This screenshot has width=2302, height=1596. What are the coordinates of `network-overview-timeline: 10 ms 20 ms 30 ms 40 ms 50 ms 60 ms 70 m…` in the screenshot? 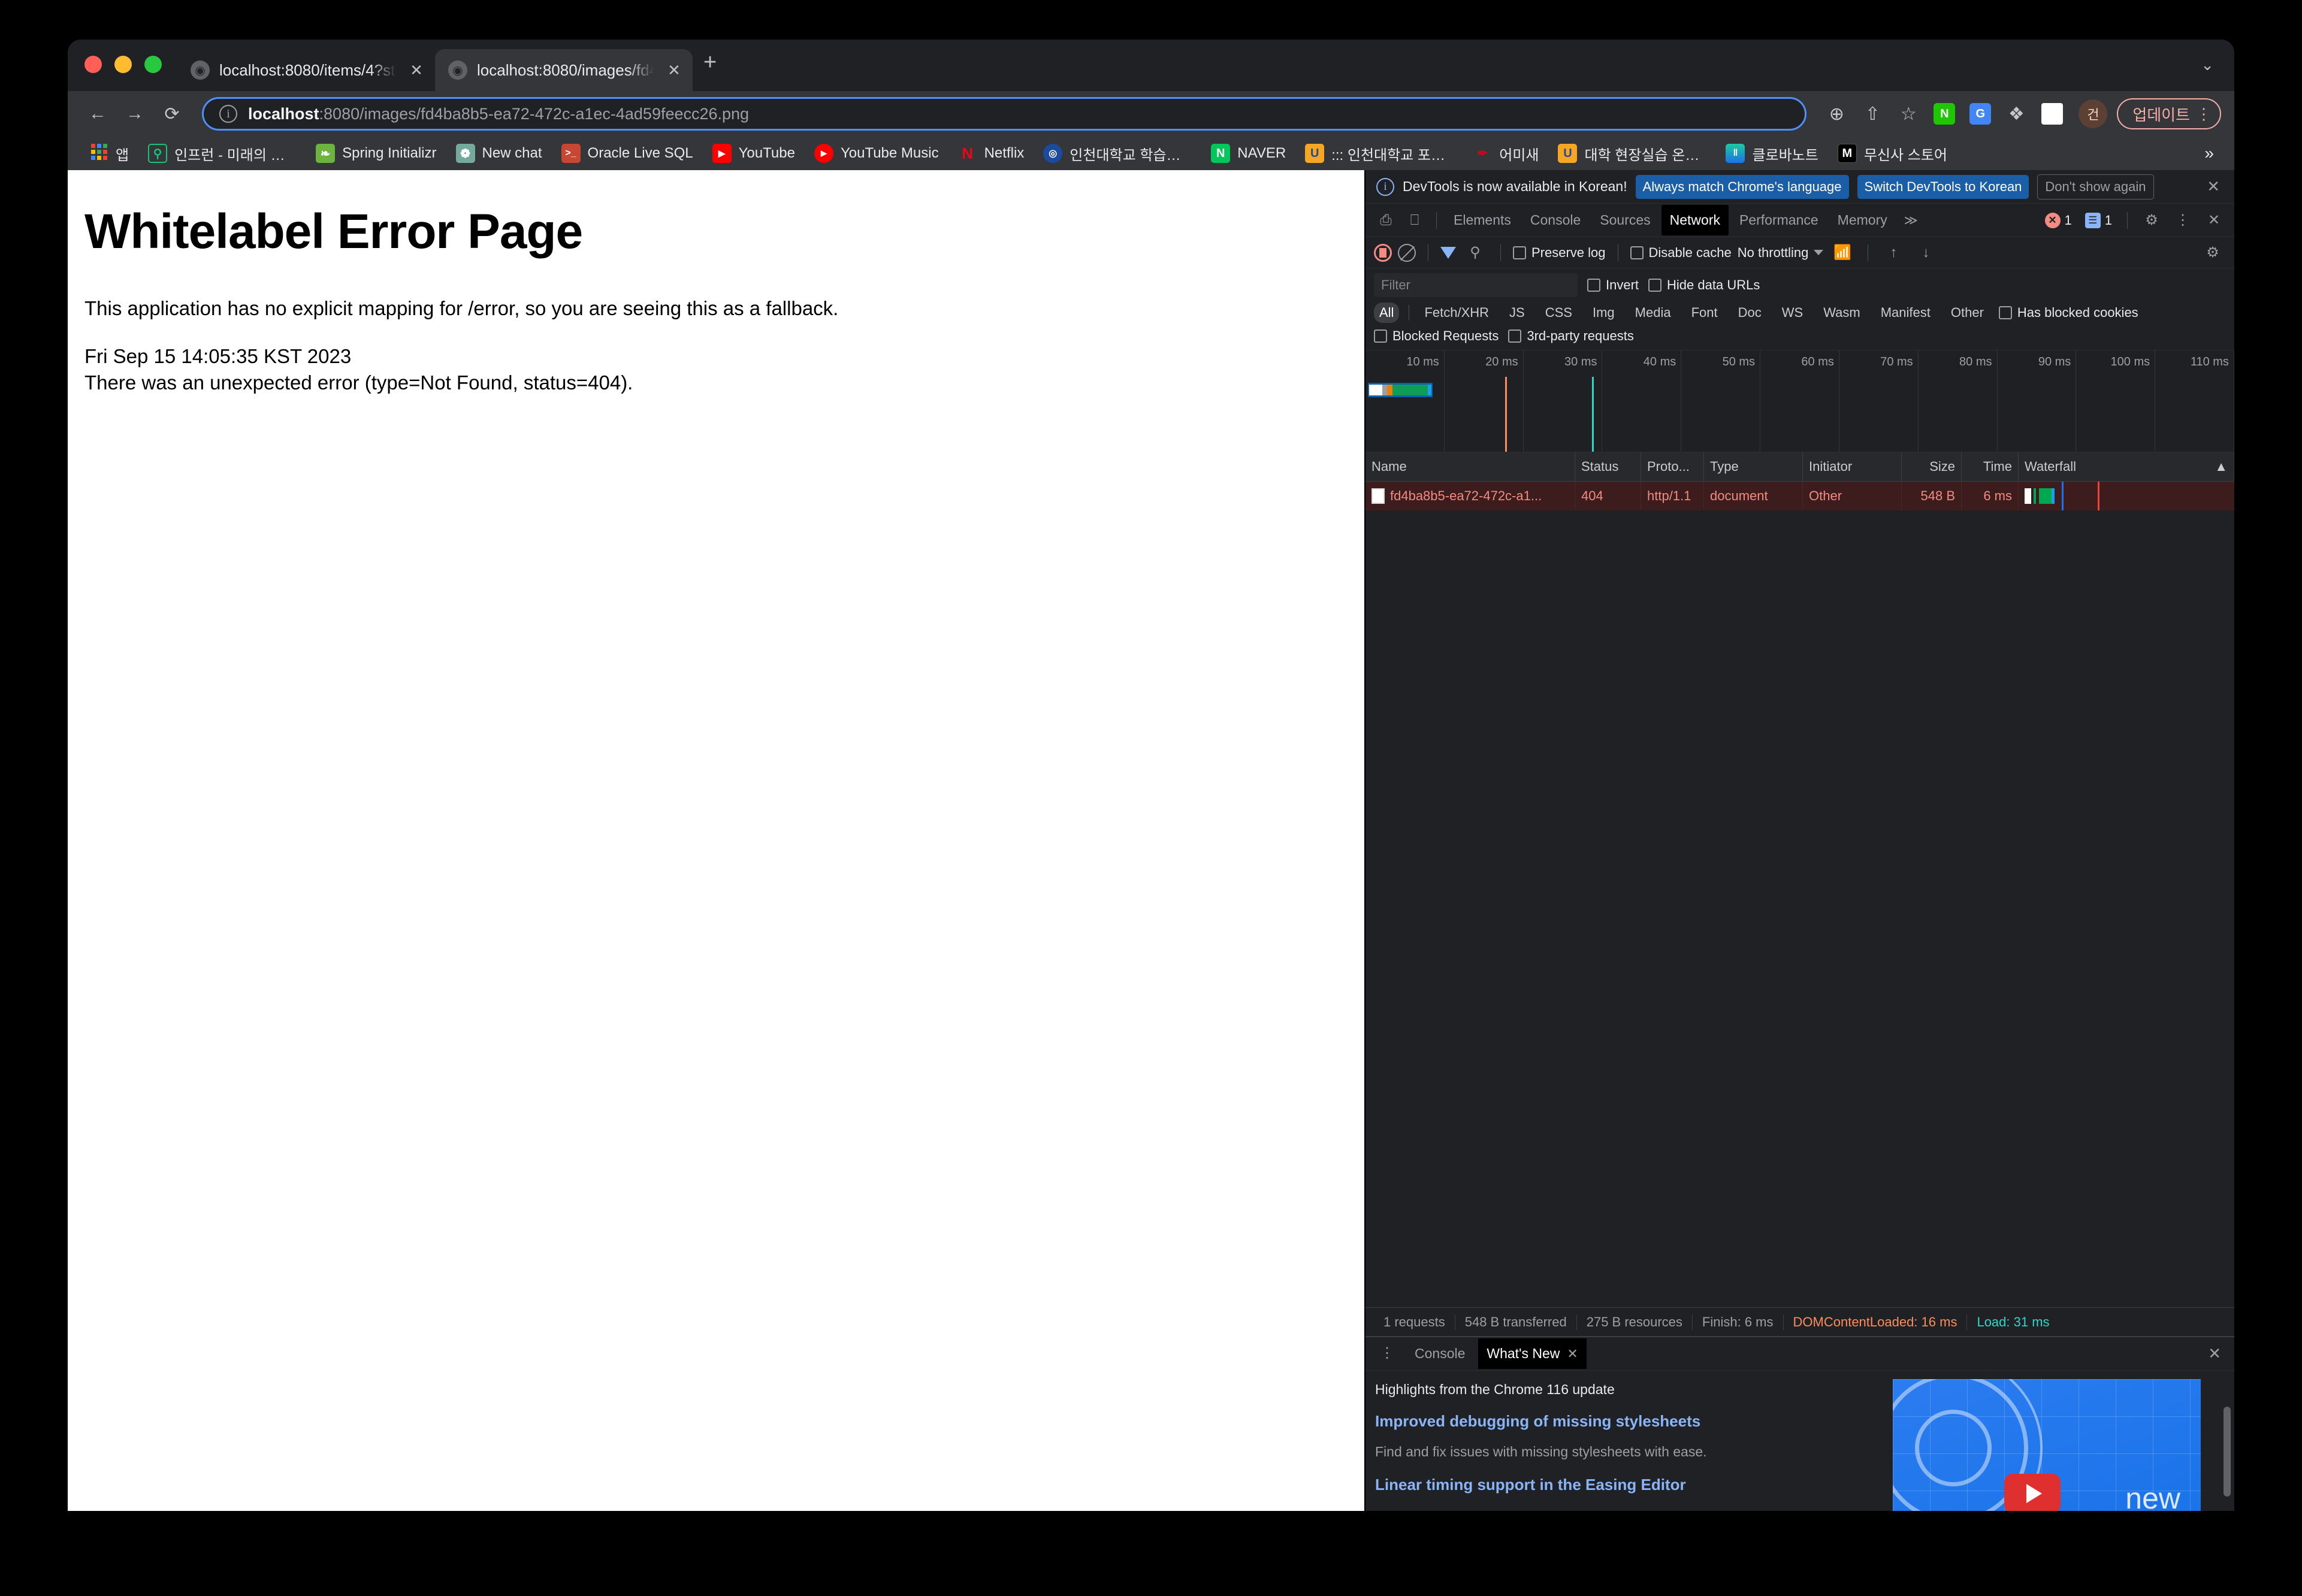 It's located at (1800, 401).